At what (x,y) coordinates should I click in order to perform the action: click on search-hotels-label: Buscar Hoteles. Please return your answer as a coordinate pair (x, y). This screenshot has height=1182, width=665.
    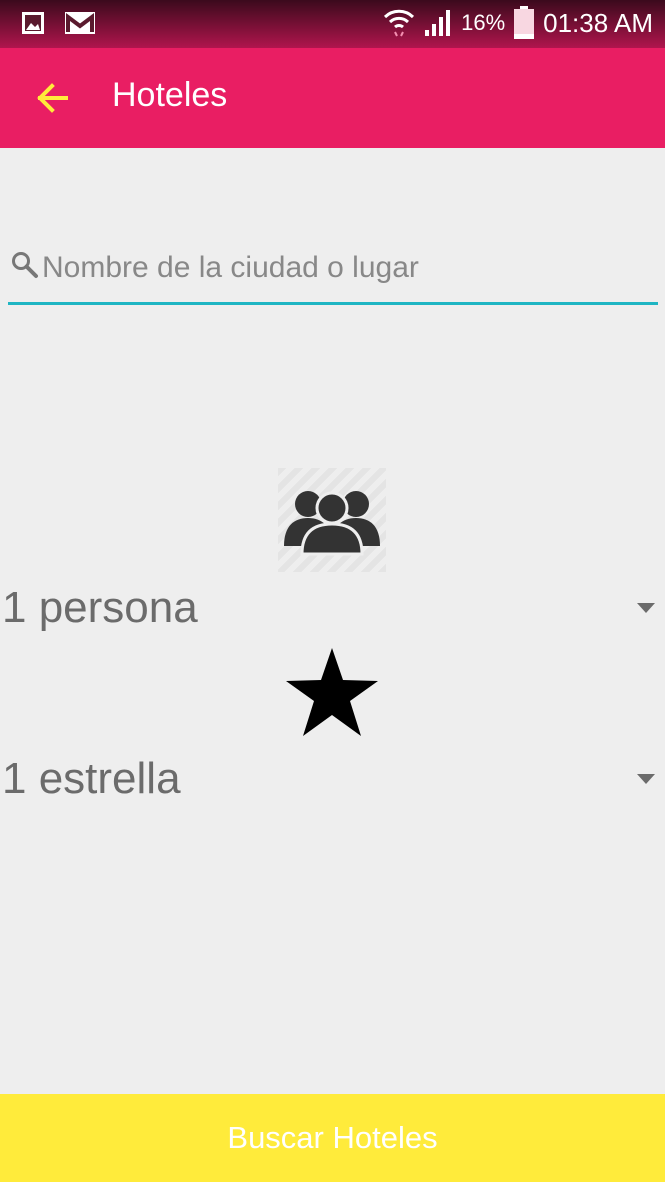
    Looking at the image, I should click on (332, 1137).